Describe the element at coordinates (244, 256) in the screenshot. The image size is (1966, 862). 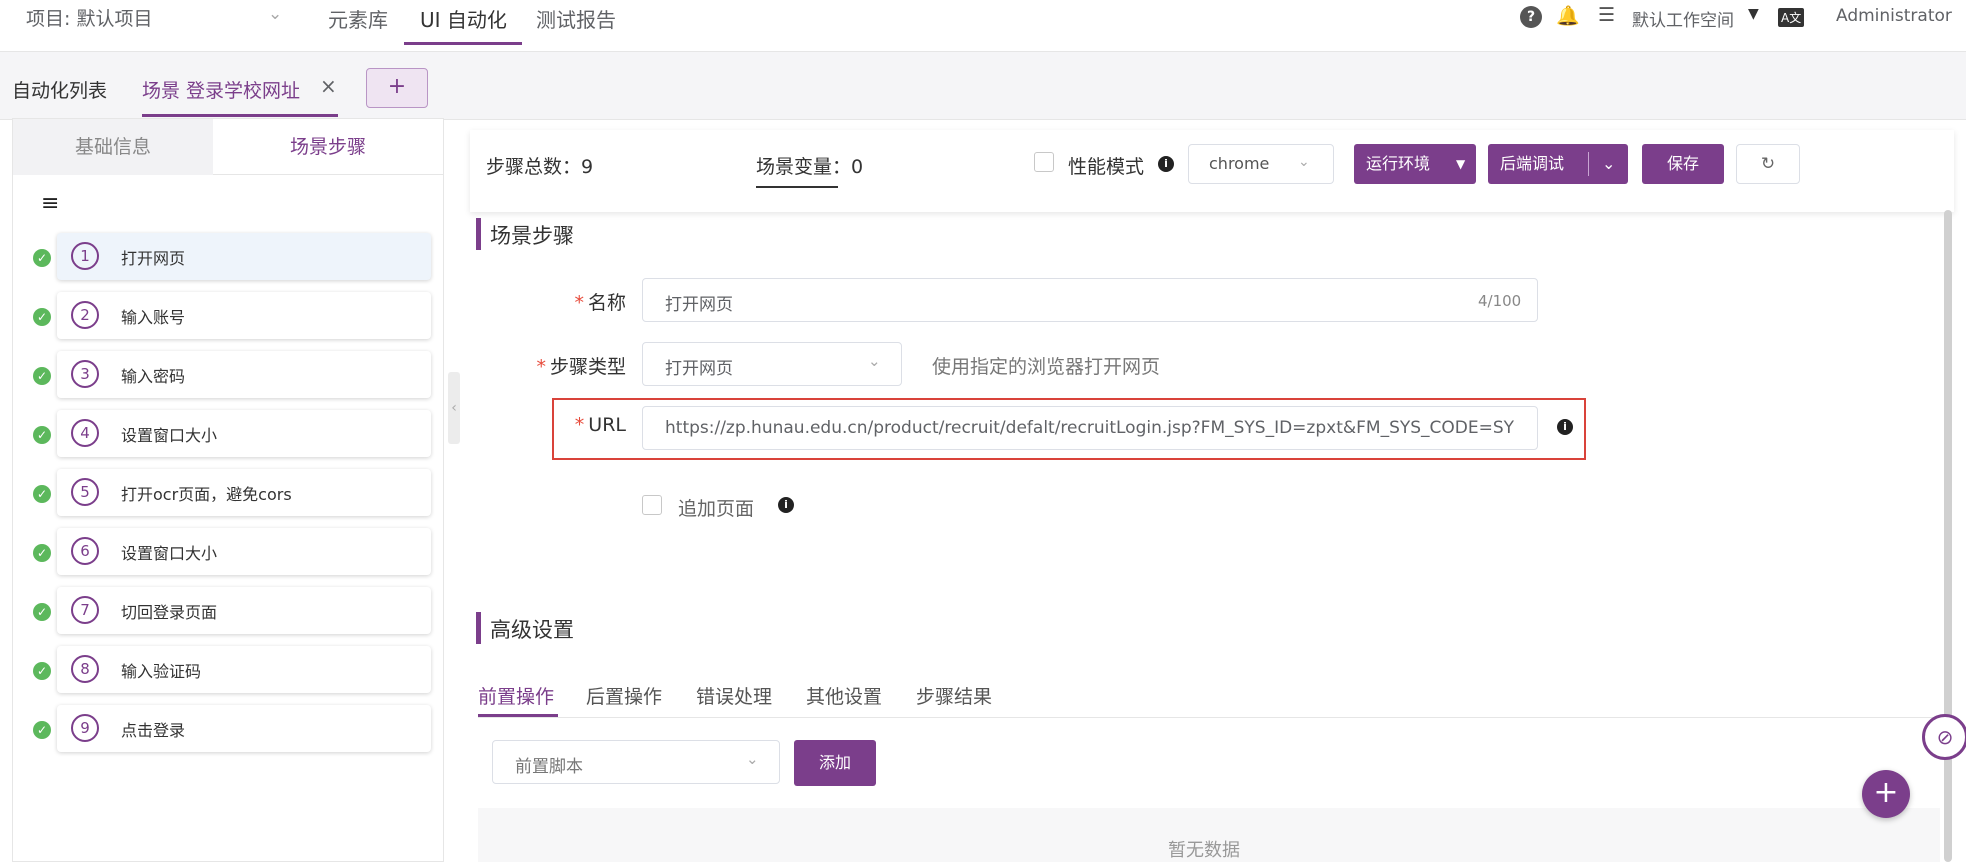
I see `step-card: 1 打开网页` at that location.